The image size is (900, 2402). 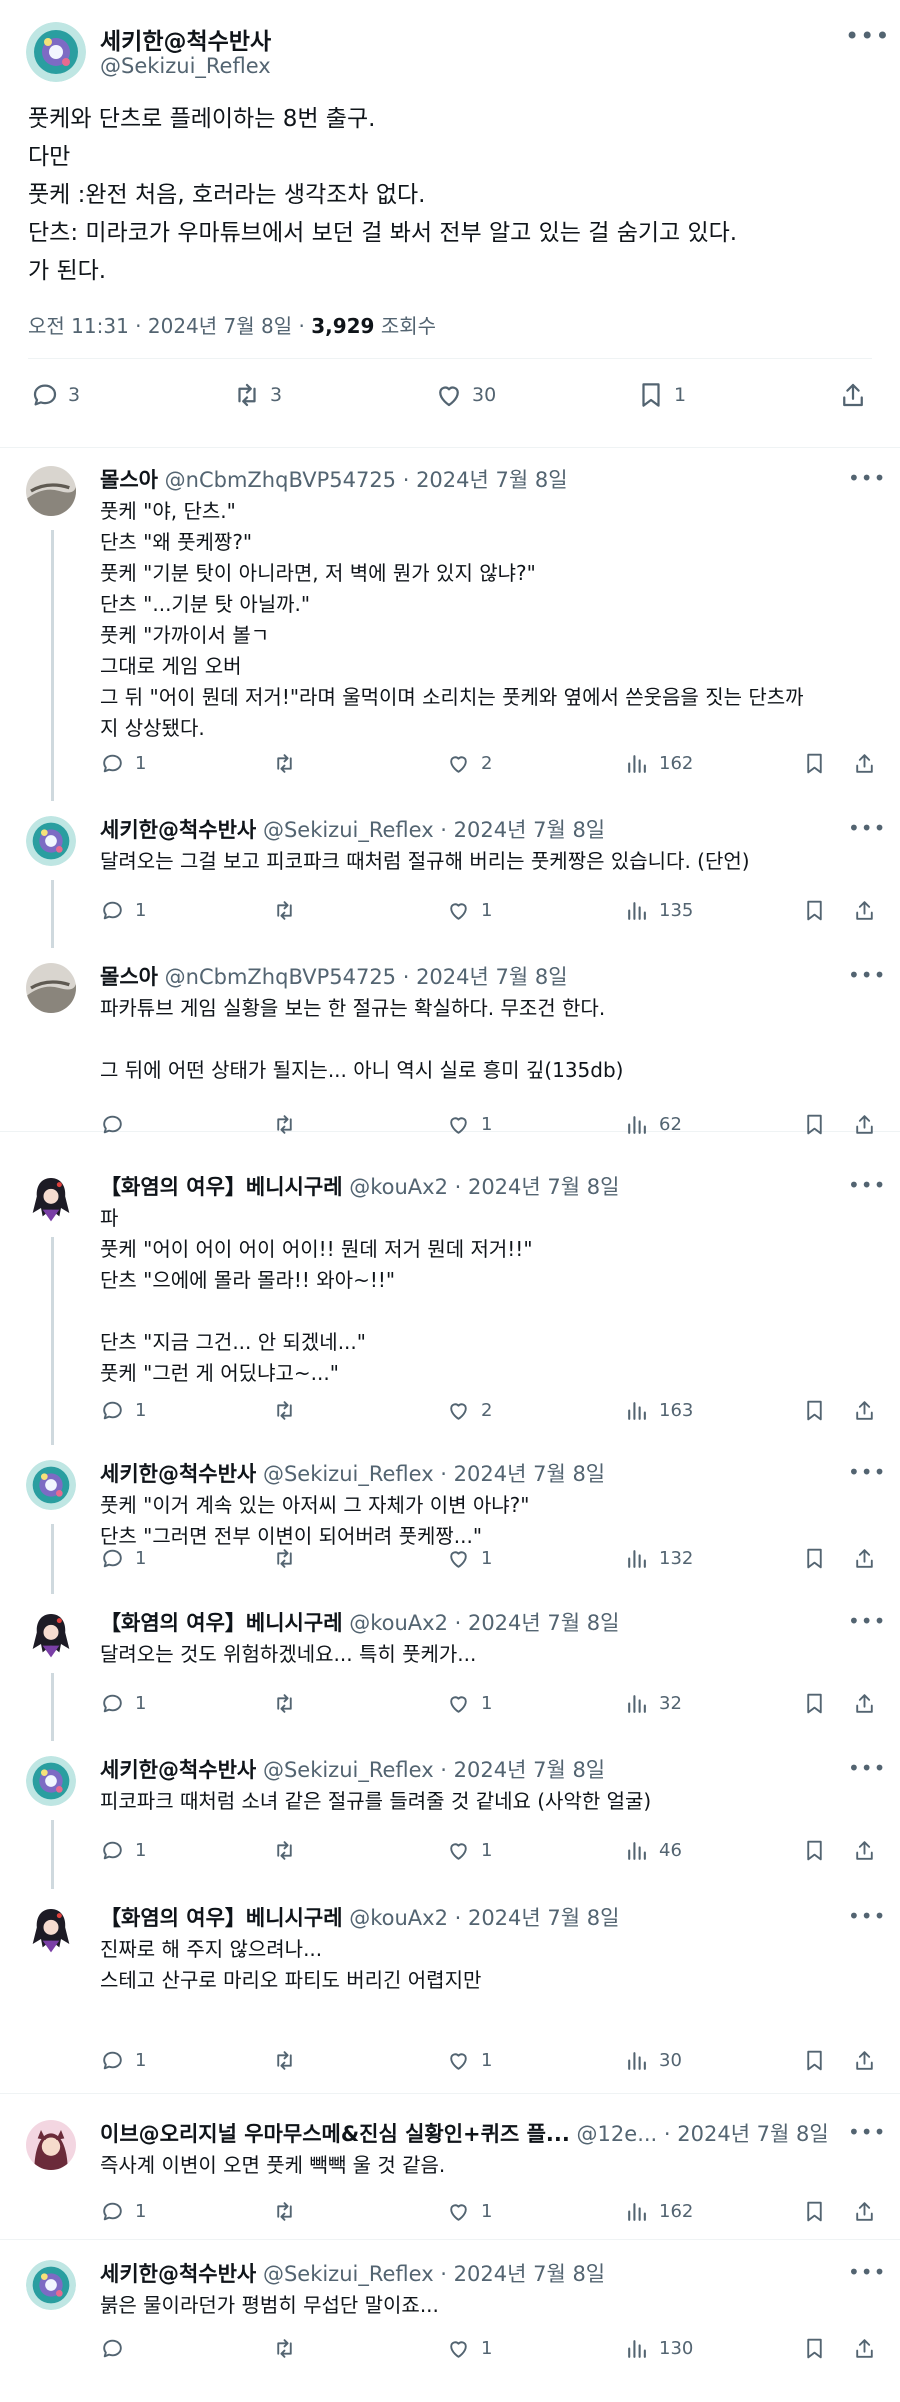 What do you see at coordinates (661, 395) in the screenshot?
I see `bookmark-button: 1` at bounding box center [661, 395].